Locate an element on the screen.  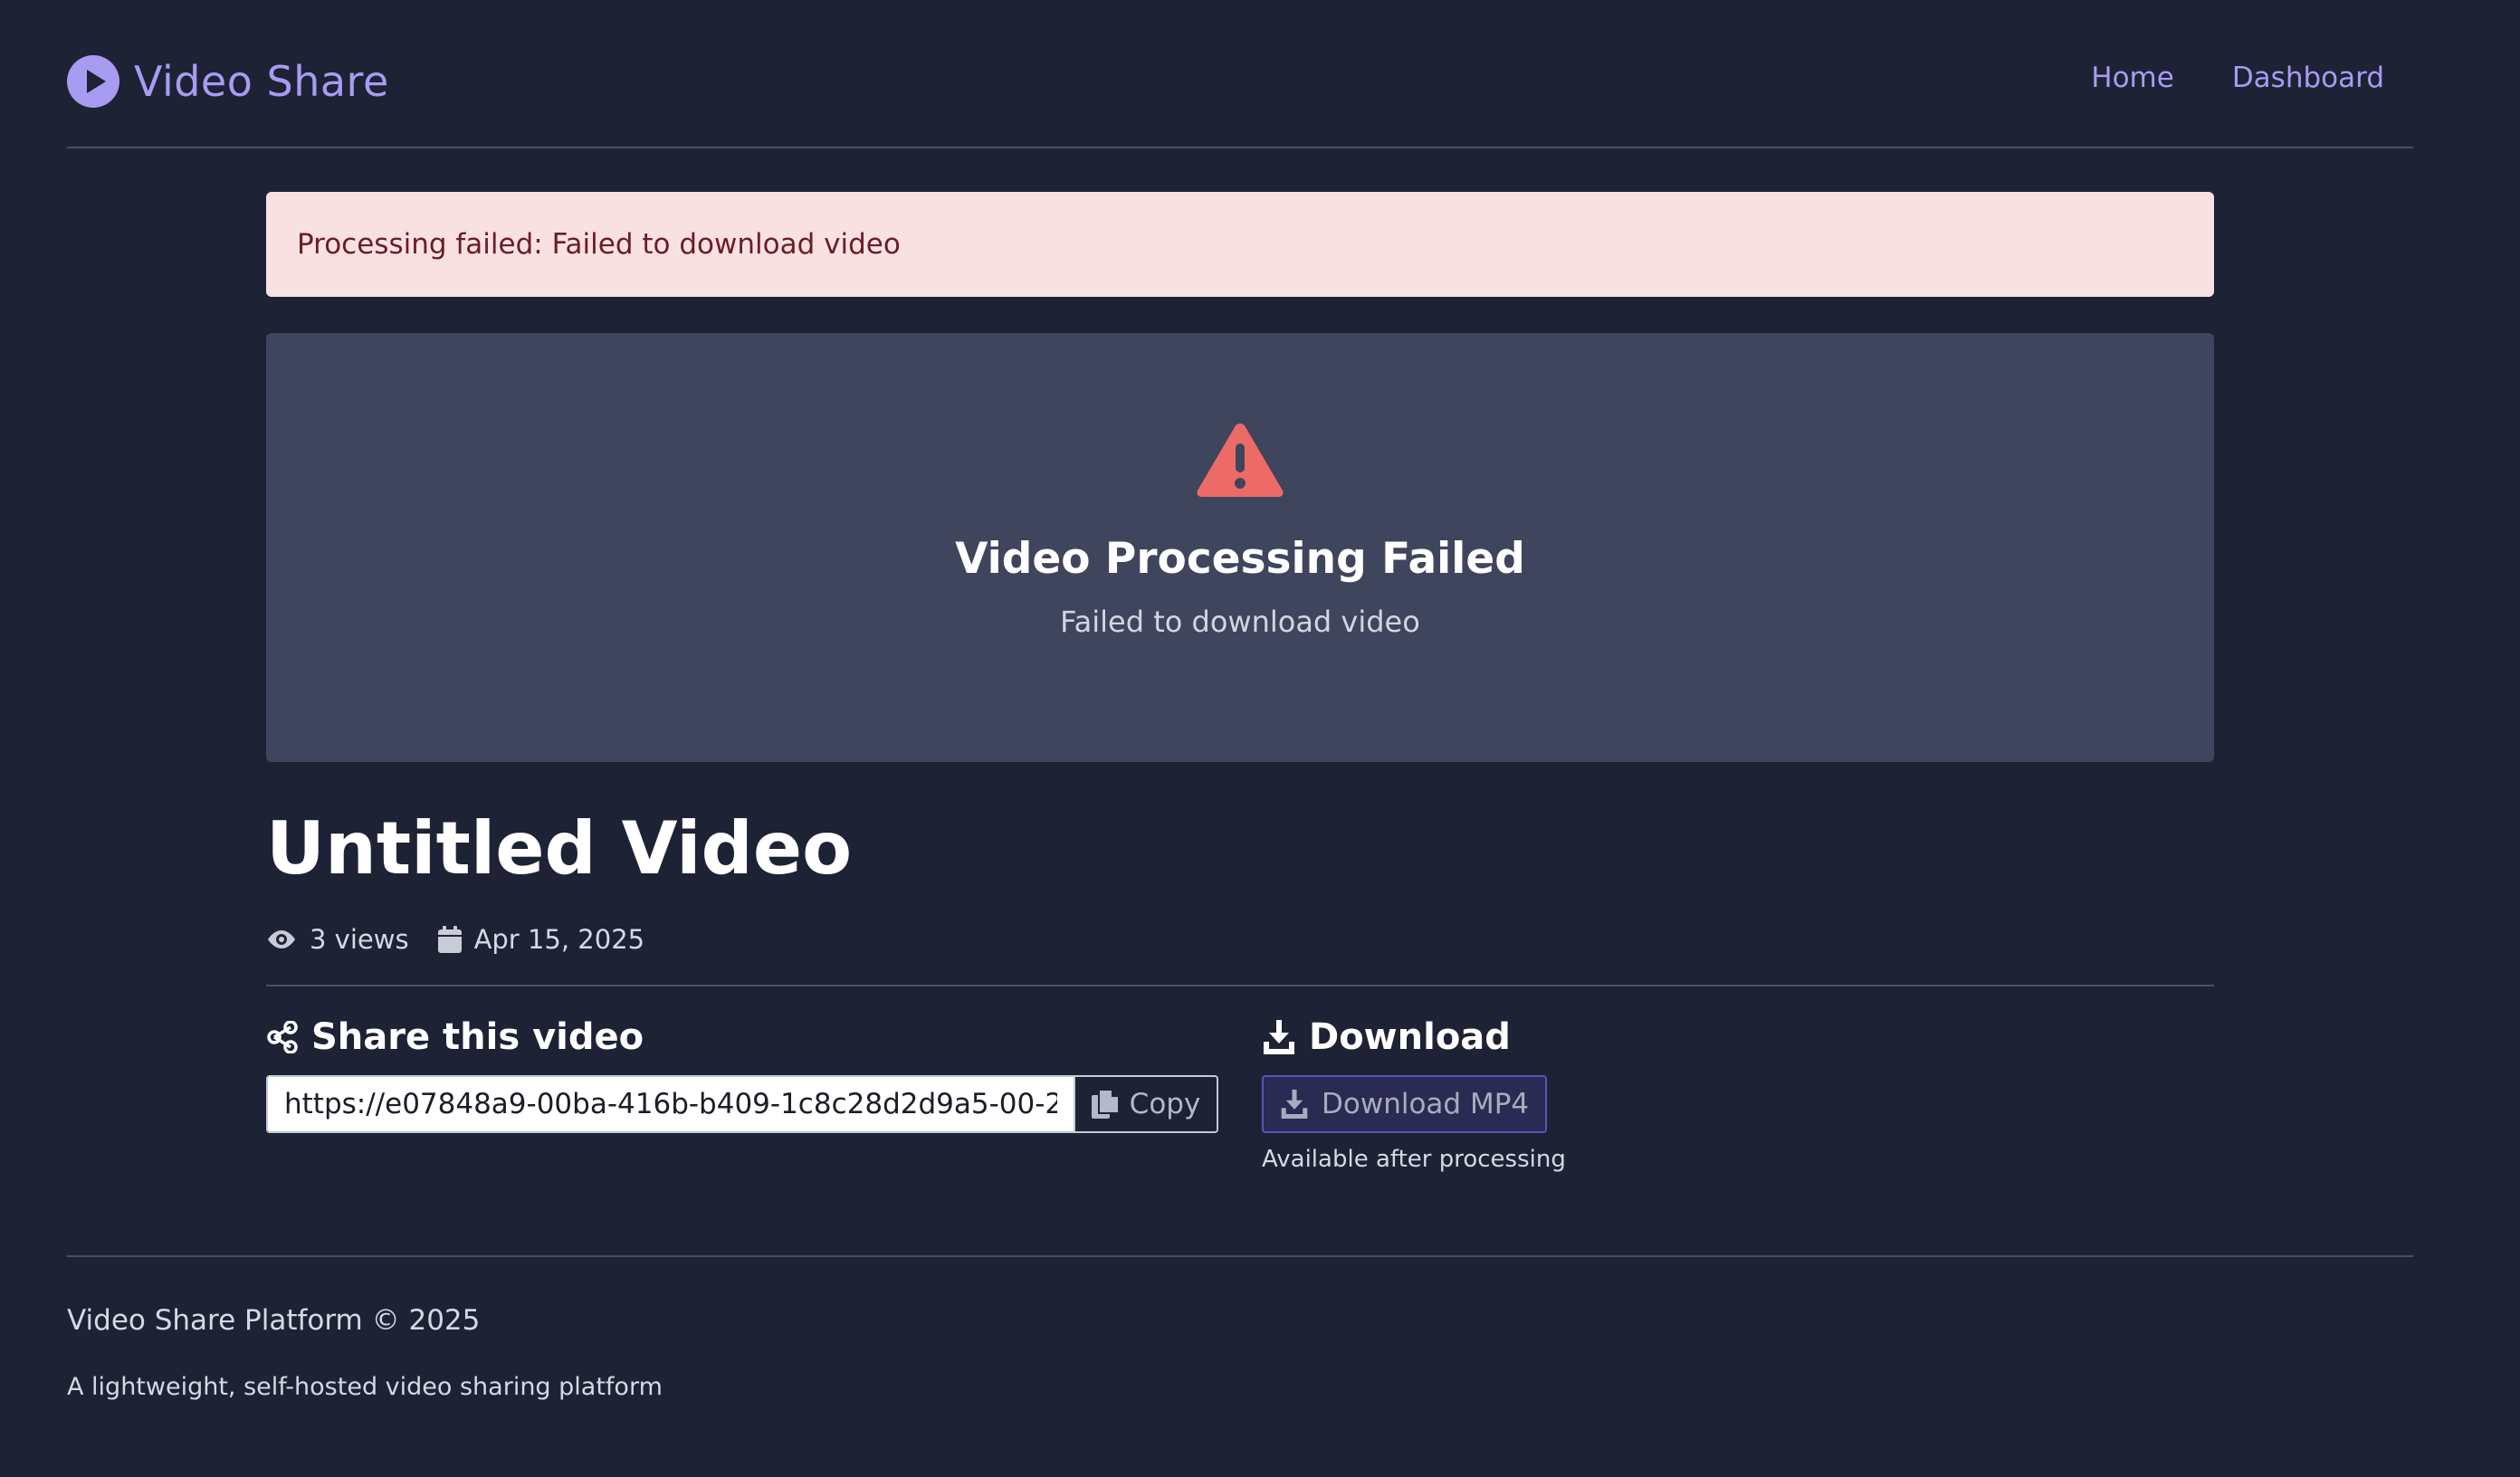
nav-dashboard-link: Dashboard is located at coordinates (2308, 78).